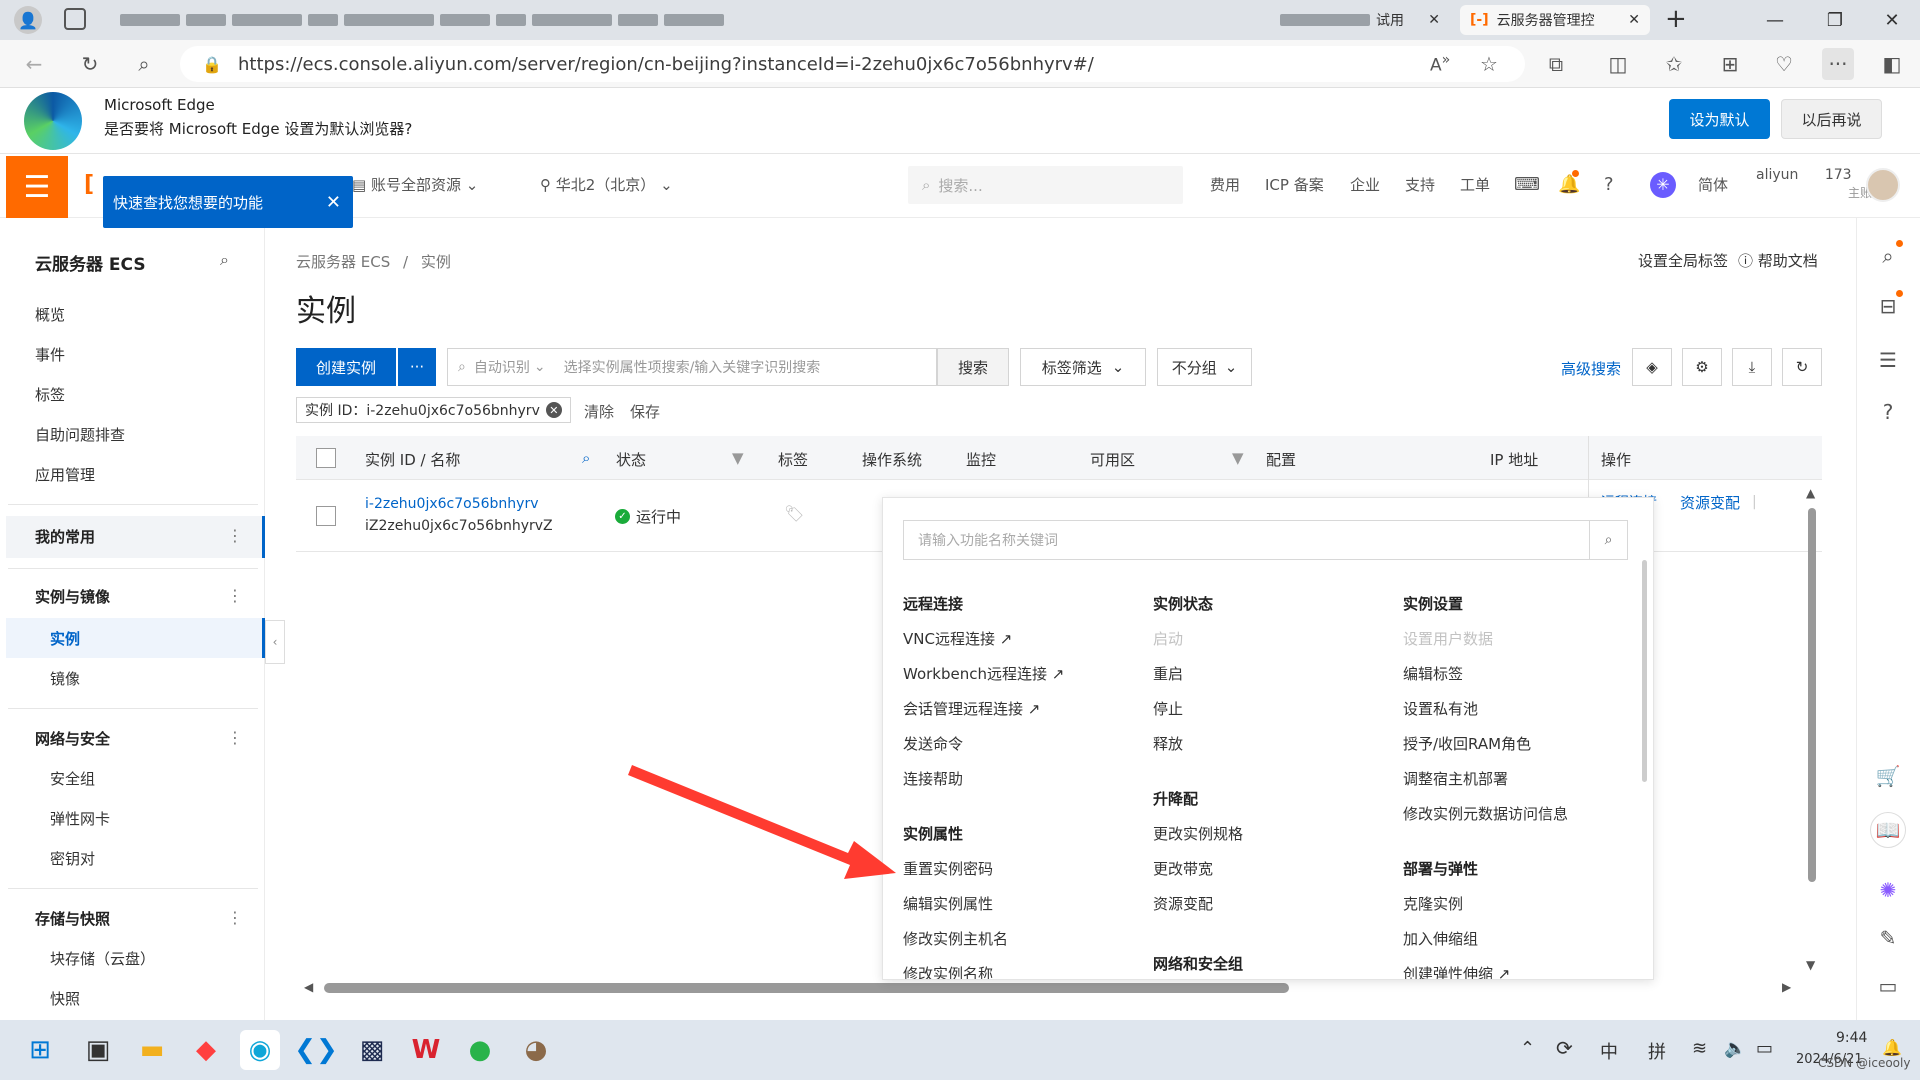  What do you see at coordinates (806, 988) in the screenshot?
I see `horizontal-scrollbar` at bounding box center [806, 988].